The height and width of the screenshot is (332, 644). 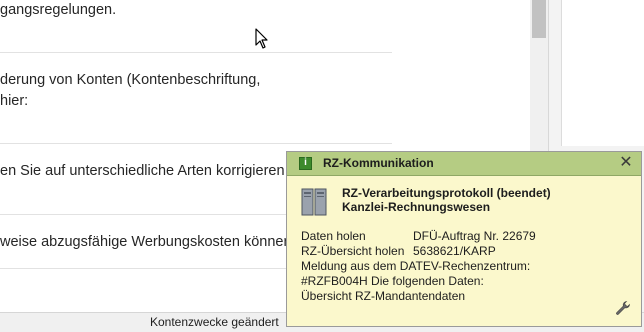 What do you see at coordinates (539, 19) in the screenshot?
I see `scrollbar-thumb` at bounding box center [539, 19].